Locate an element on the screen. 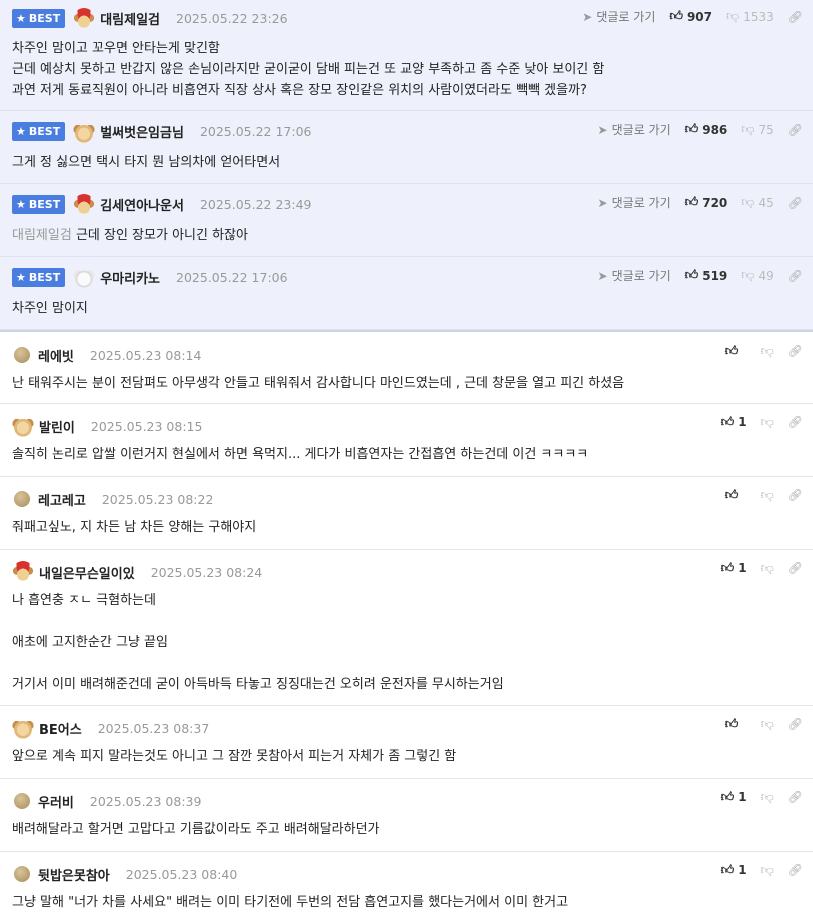 The width and height of the screenshot is (813, 922). upvote-button: 👍︎ 986 is located at coordinates (706, 130).